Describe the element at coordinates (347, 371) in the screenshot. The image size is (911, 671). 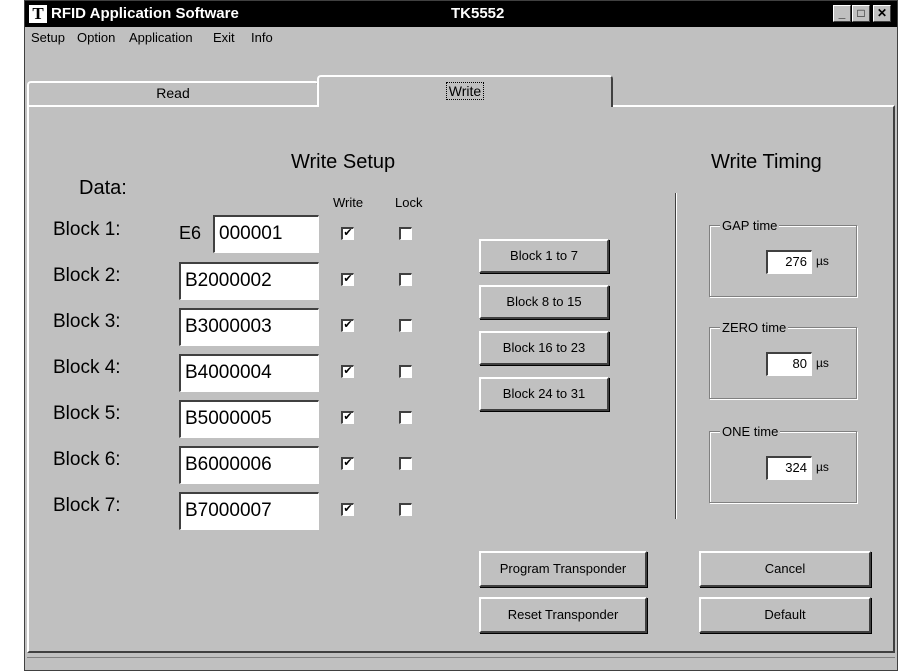
I see `block-4-write-checkbox: ✔` at that location.